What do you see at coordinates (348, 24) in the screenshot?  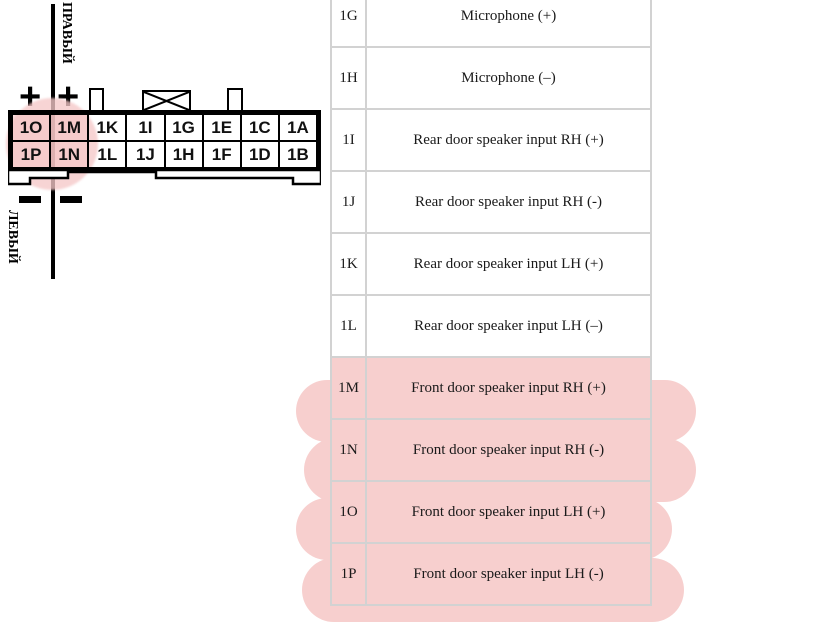 I see `pin-id-cell: 1G` at bounding box center [348, 24].